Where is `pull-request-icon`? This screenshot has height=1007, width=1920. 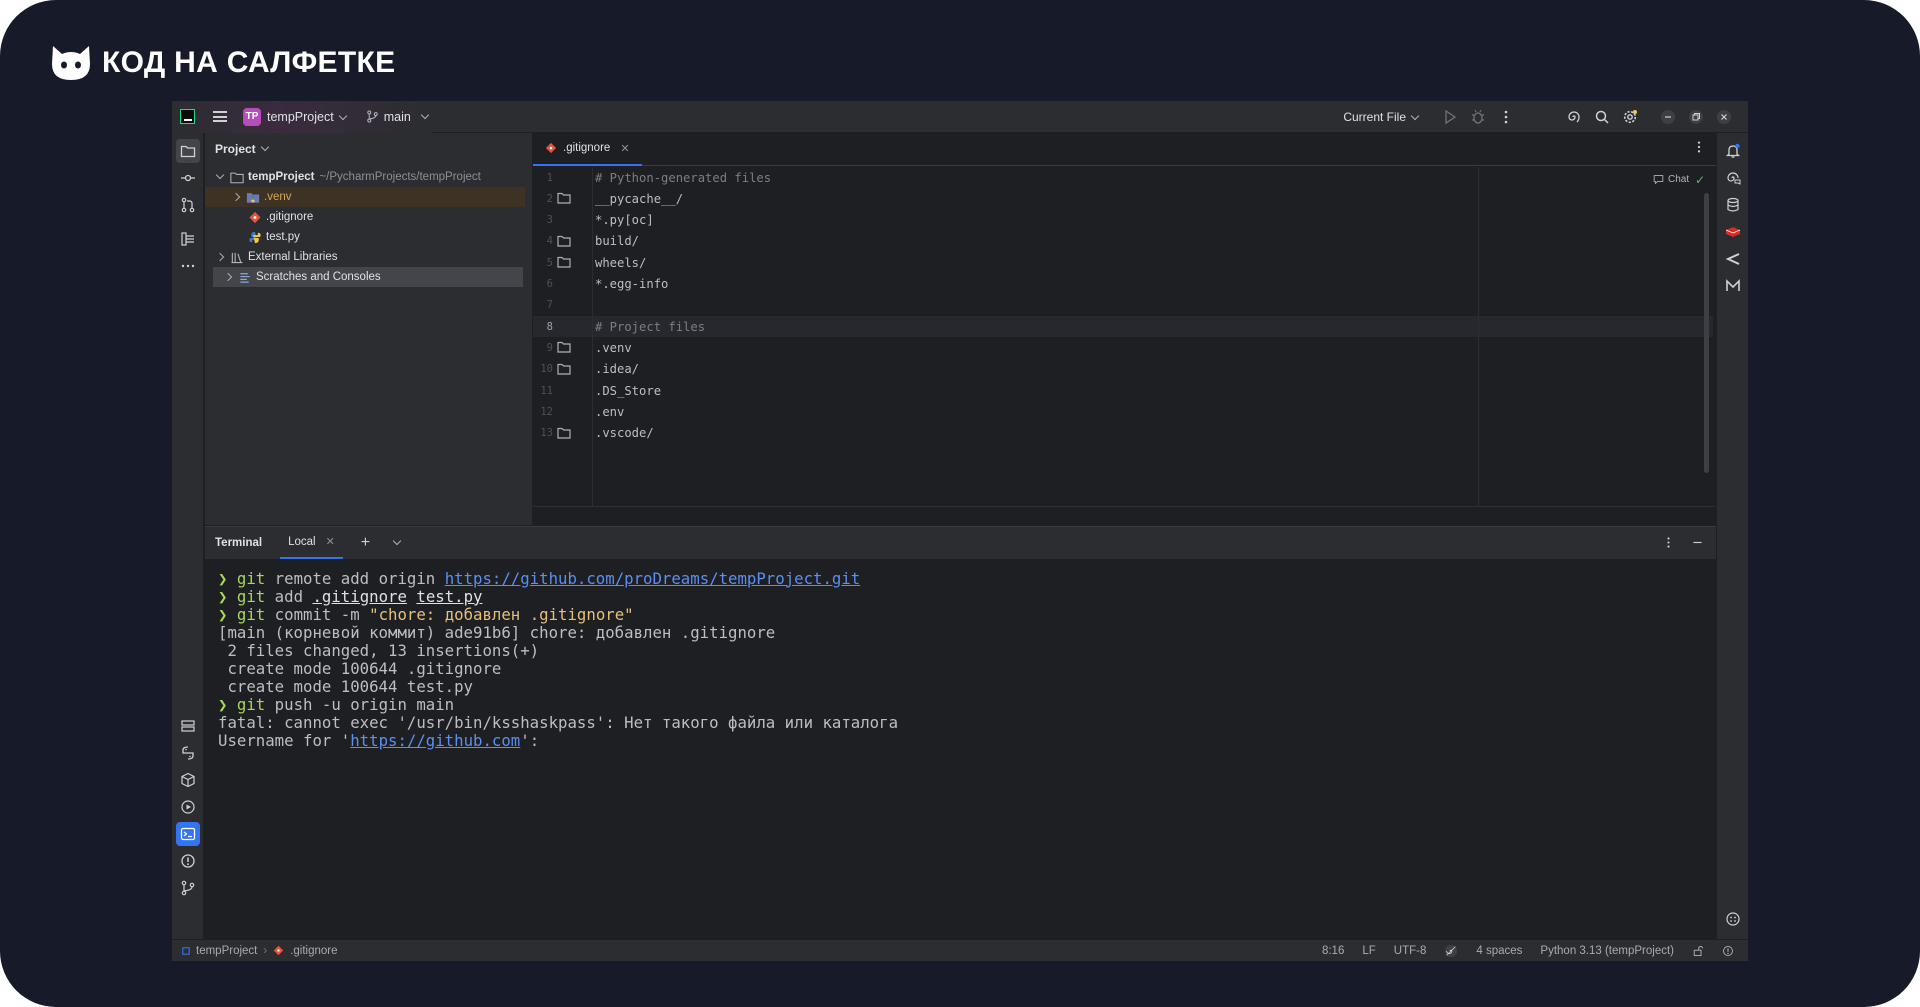 pull-request-icon is located at coordinates (188, 205).